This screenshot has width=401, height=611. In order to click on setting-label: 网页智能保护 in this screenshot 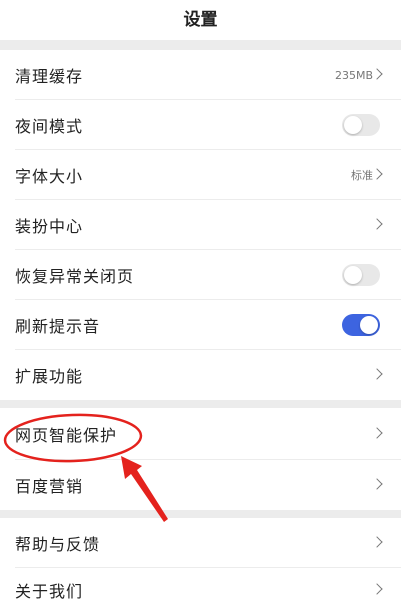, I will do `click(66, 435)`.